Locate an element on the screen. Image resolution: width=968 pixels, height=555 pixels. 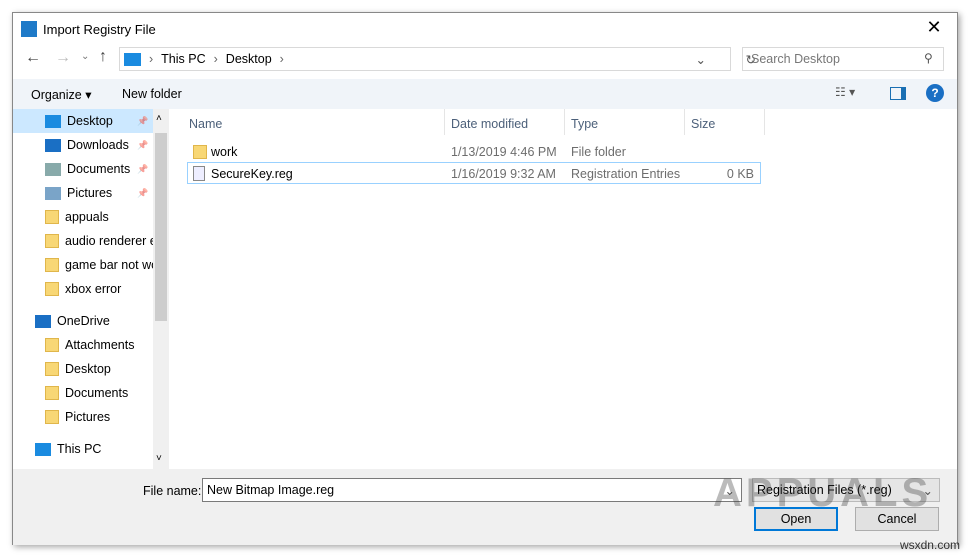
sidebar-item: xbox error is located at coordinates (83, 289).